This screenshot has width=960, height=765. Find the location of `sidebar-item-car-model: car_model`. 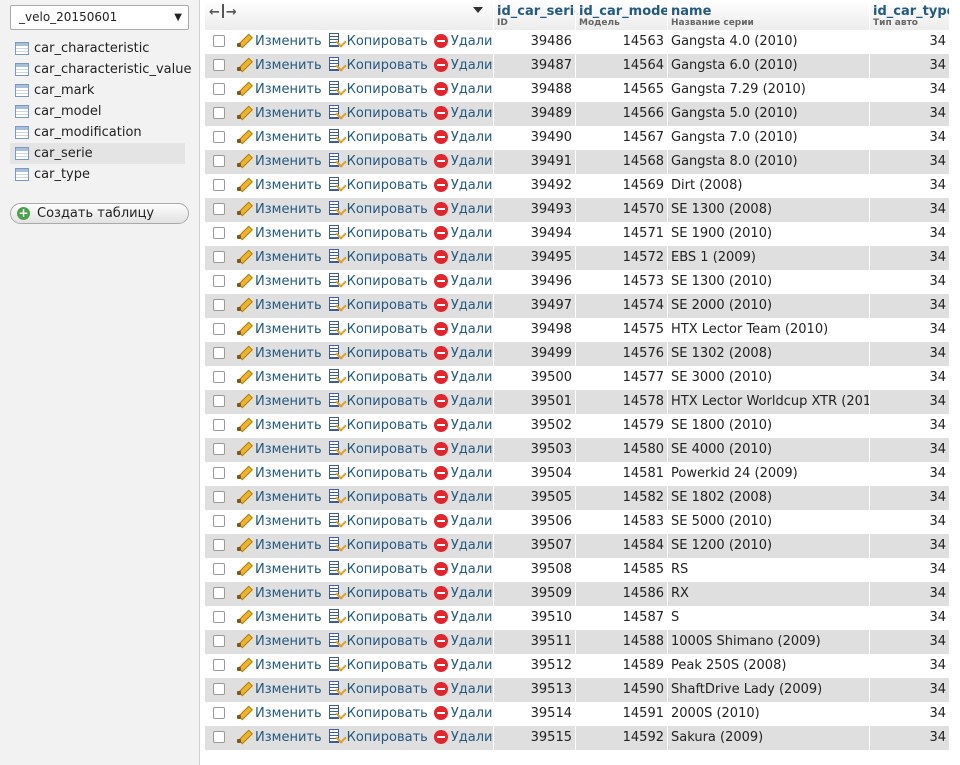

sidebar-item-car-model: car_model is located at coordinates (97, 111).